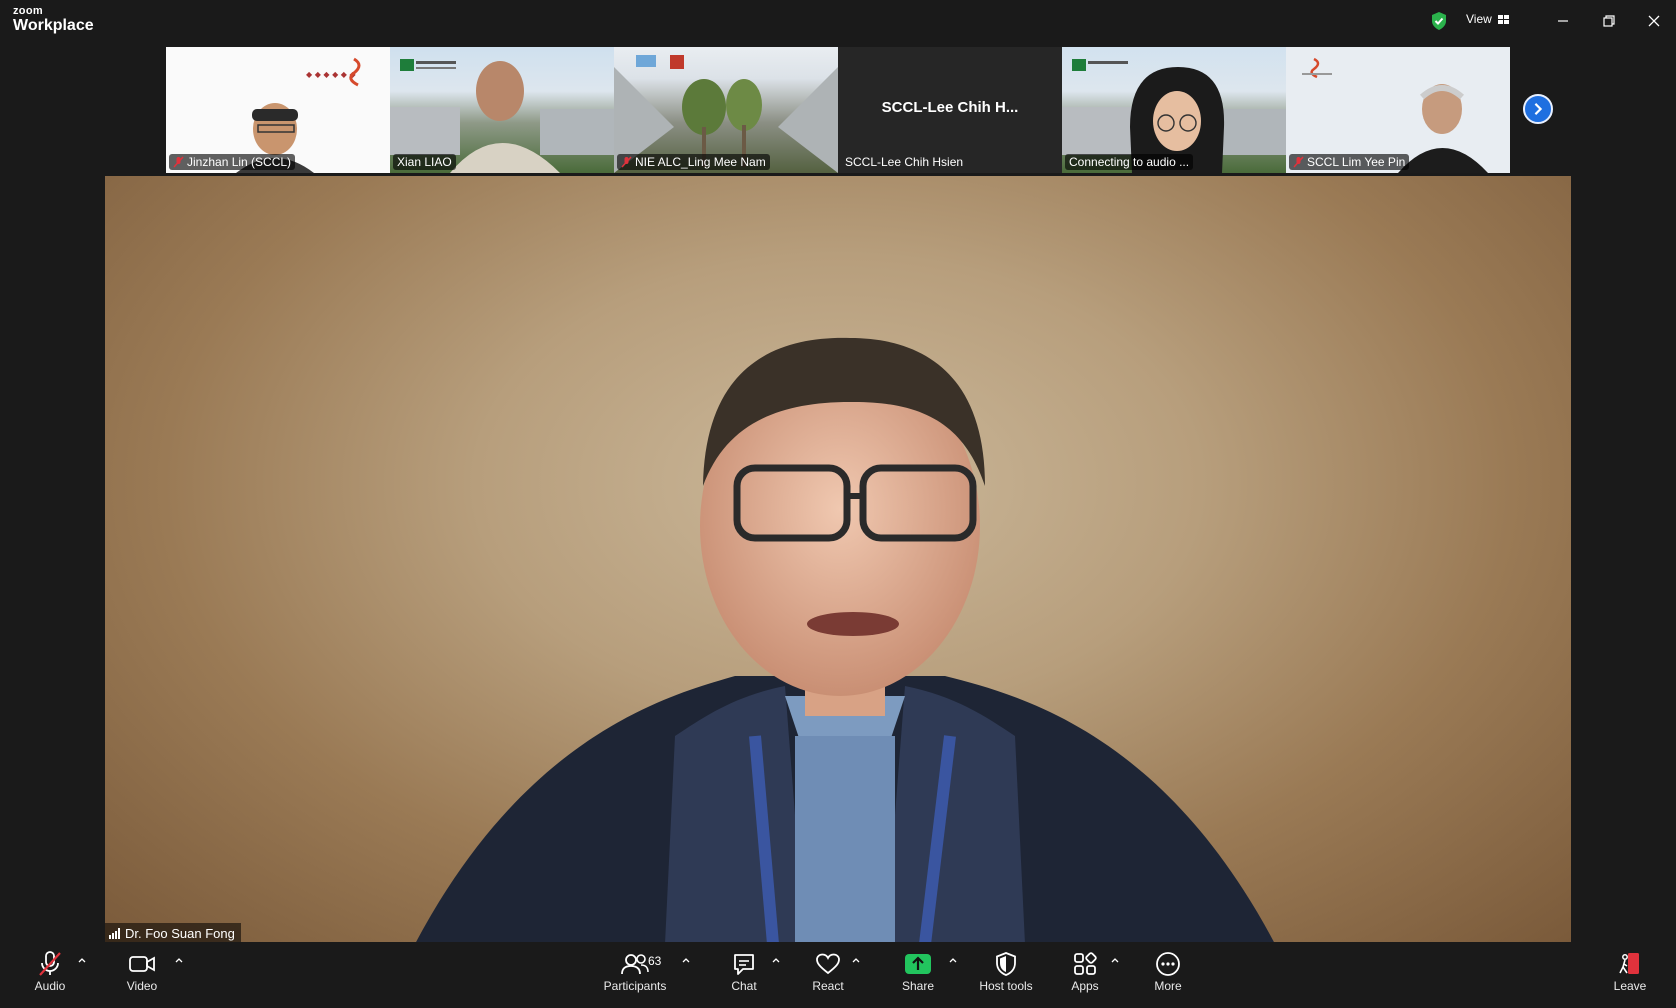 The image size is (1676, 1008). Describe the element at coordinates (1654, 21) in the screenshot. I see `close-icon` at that location.